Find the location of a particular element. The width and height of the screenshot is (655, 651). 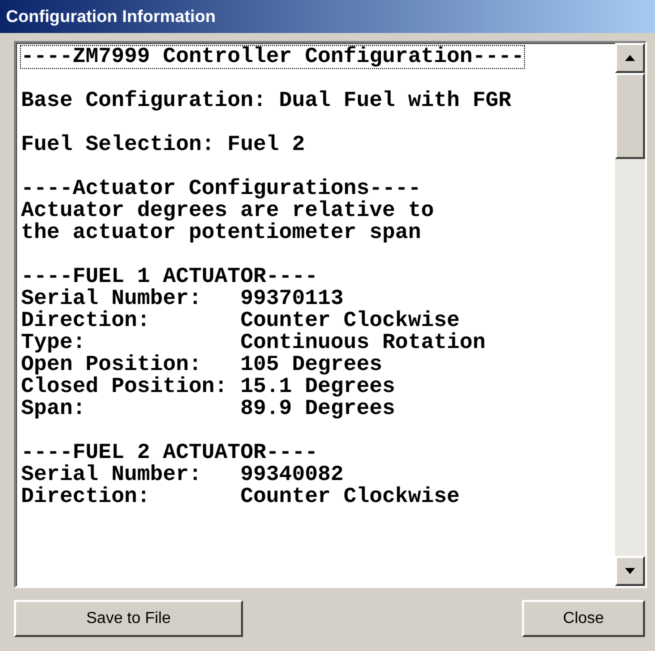

scrollbar is located at coordinates (630, 314).